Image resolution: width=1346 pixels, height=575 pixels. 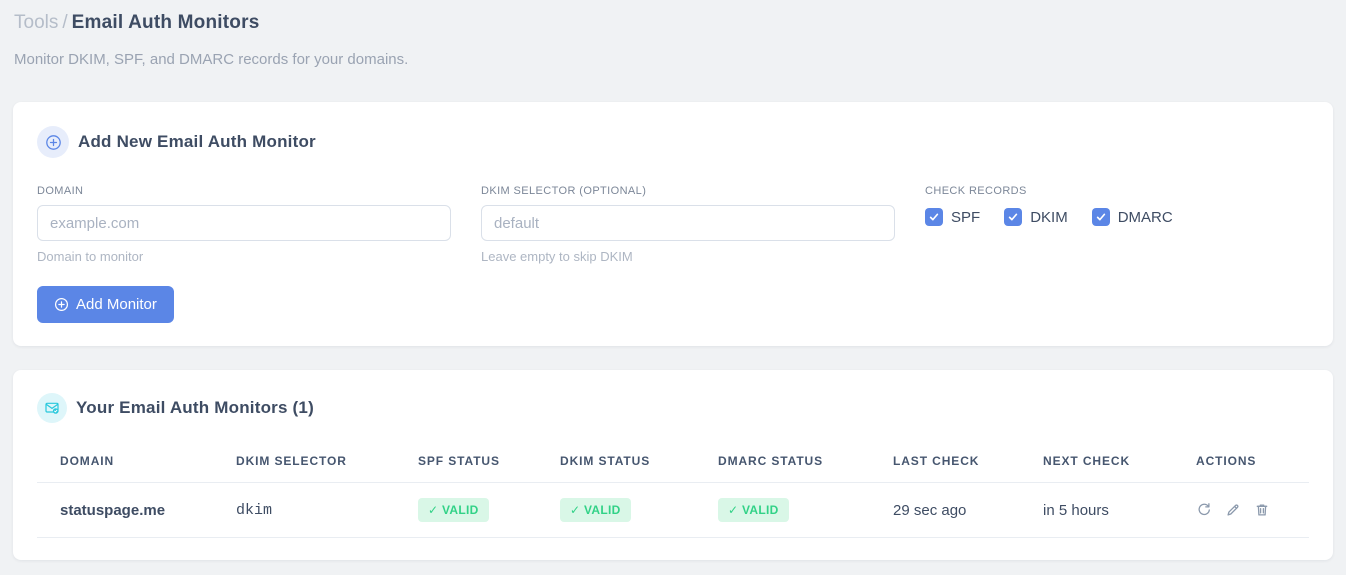 I want to click on col-header-last-check: LAST CHECK, so click(x=945, y=462).